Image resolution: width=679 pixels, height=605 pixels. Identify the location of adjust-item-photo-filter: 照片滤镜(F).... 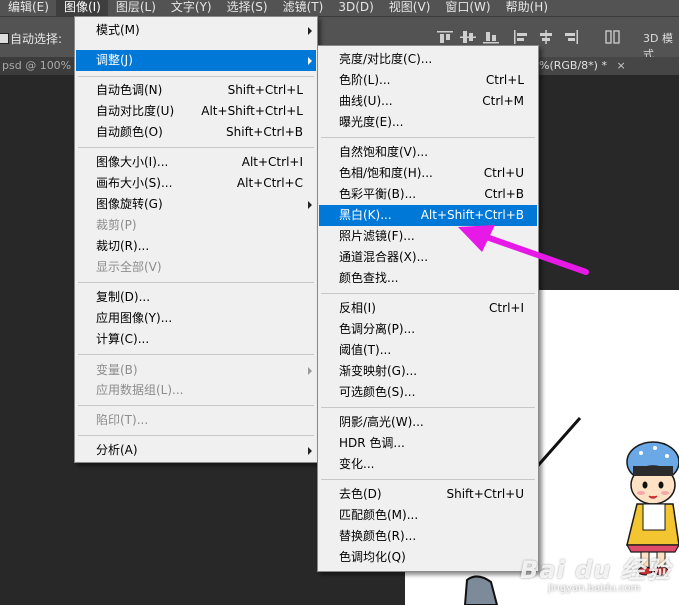
(428, 236).